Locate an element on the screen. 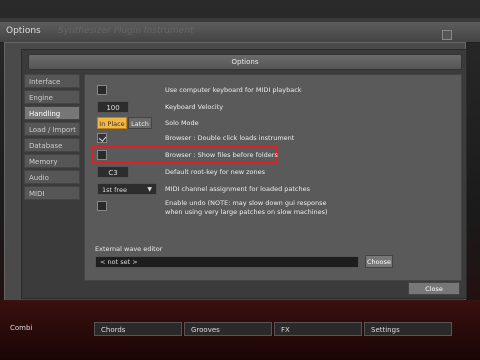 The width and height of the screenshot is (480, 360). dialog-title-bar: Options Synthesizer Plugin Instrument is located at coordinates (240, 40).